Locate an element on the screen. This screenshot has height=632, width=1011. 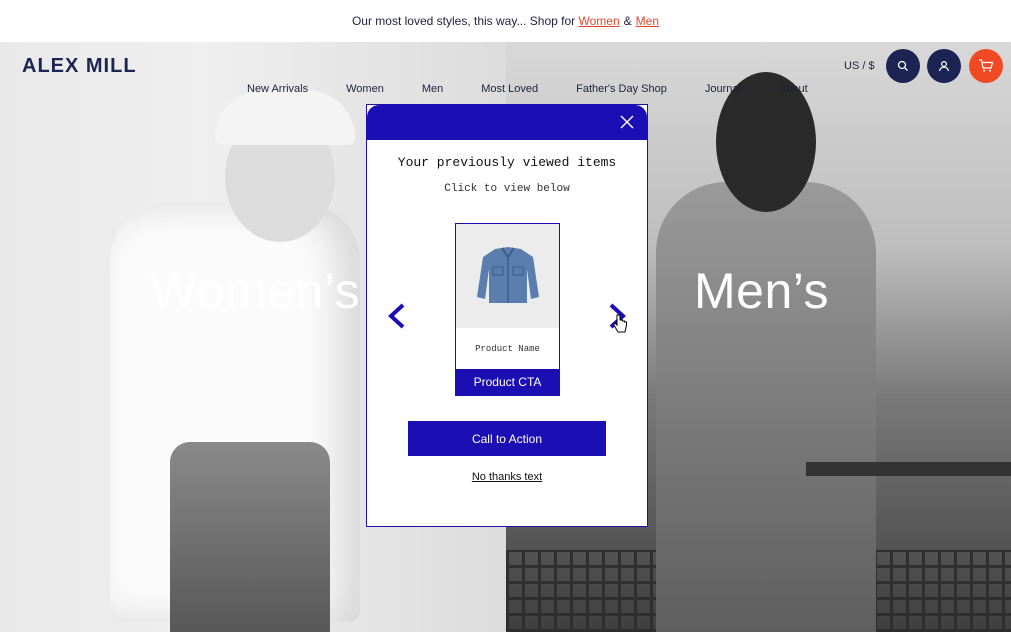
nav-item-most-loved: Most Loved is located at coordinates (509, 89).